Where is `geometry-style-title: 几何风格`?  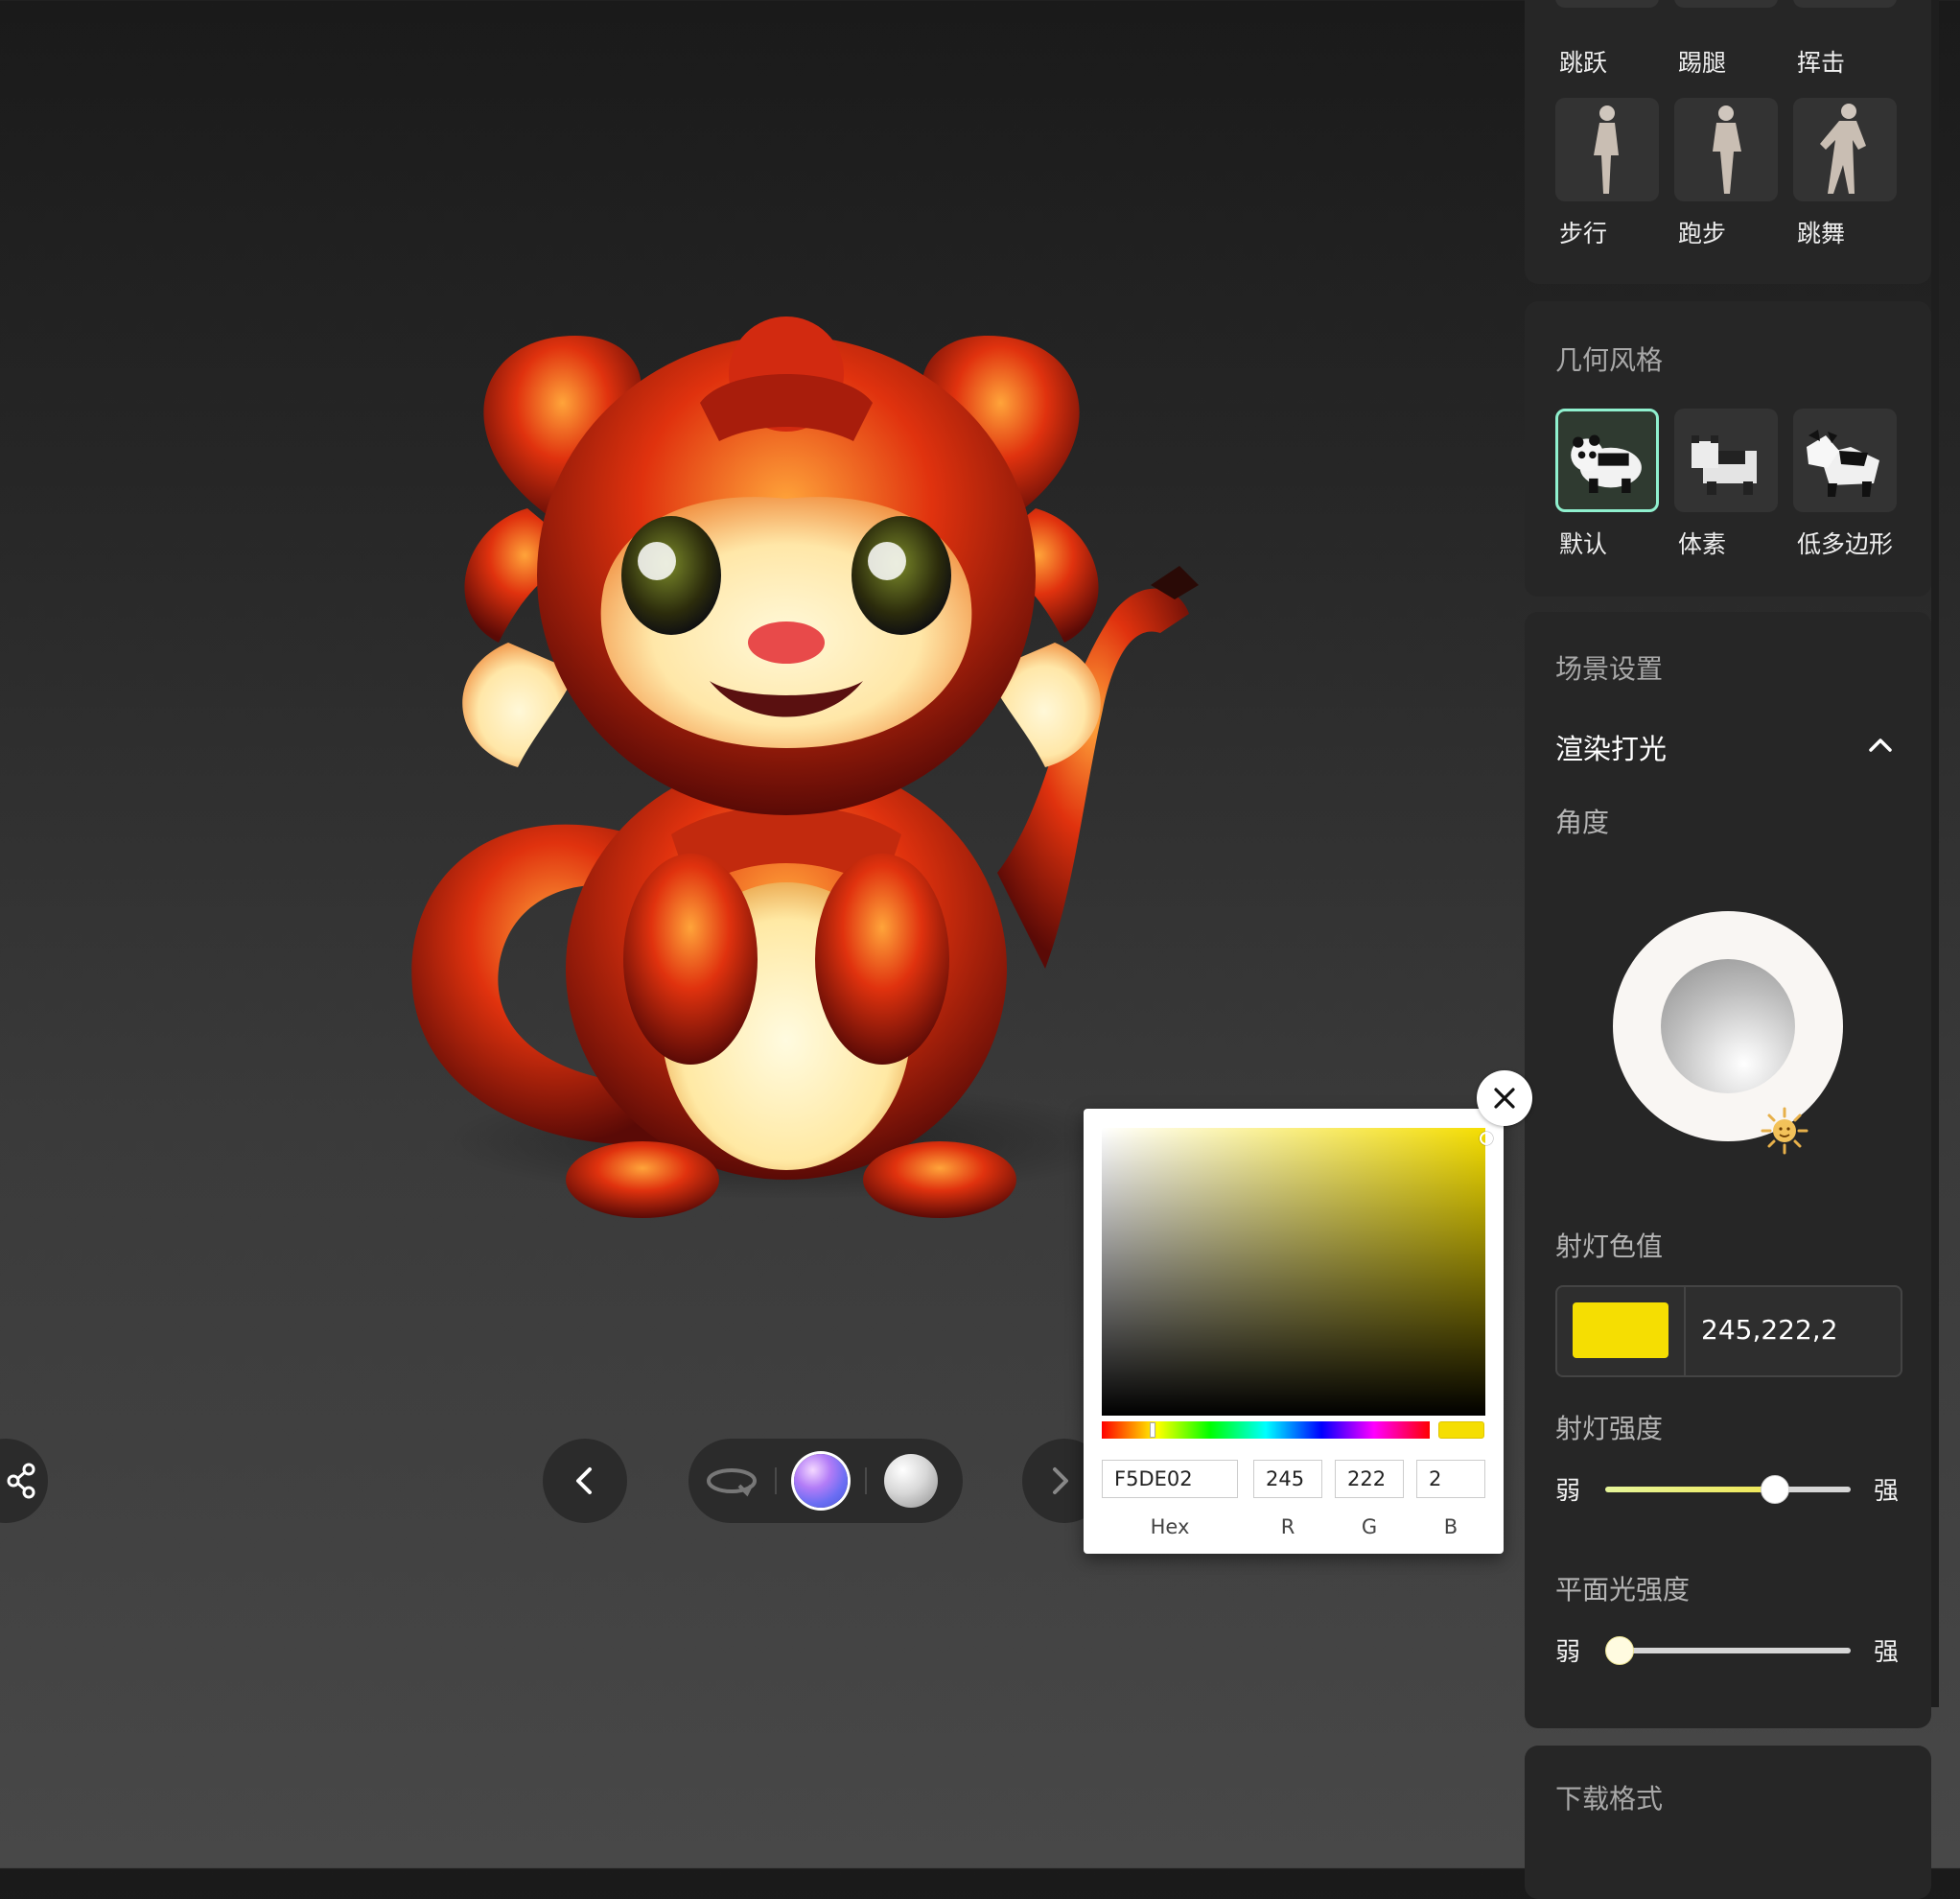 geometry-style-title: 几何风格 is located at coordinates (1609, 360).